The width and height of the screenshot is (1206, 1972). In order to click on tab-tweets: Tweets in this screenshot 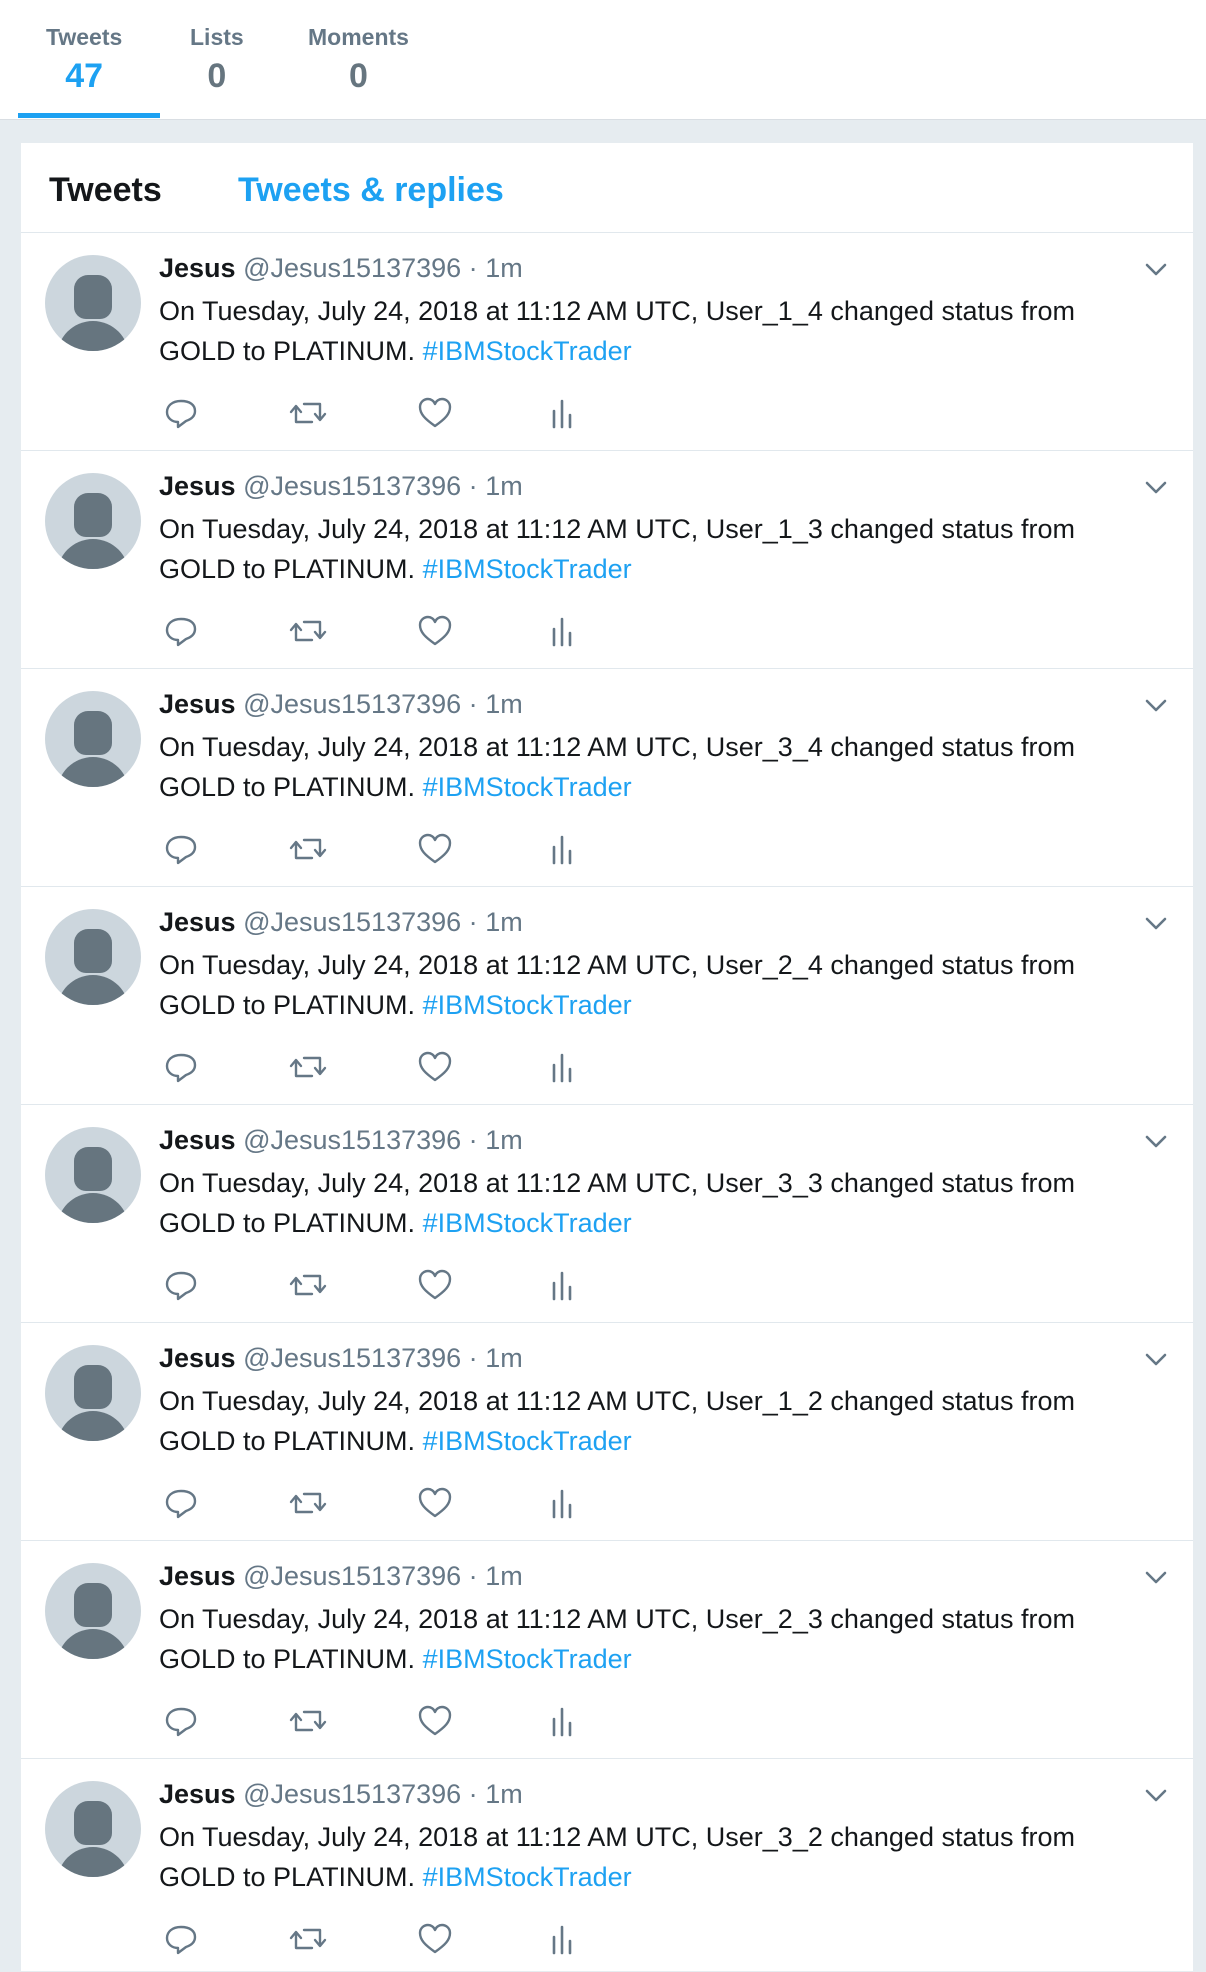, I will do `click(105, 190)`.